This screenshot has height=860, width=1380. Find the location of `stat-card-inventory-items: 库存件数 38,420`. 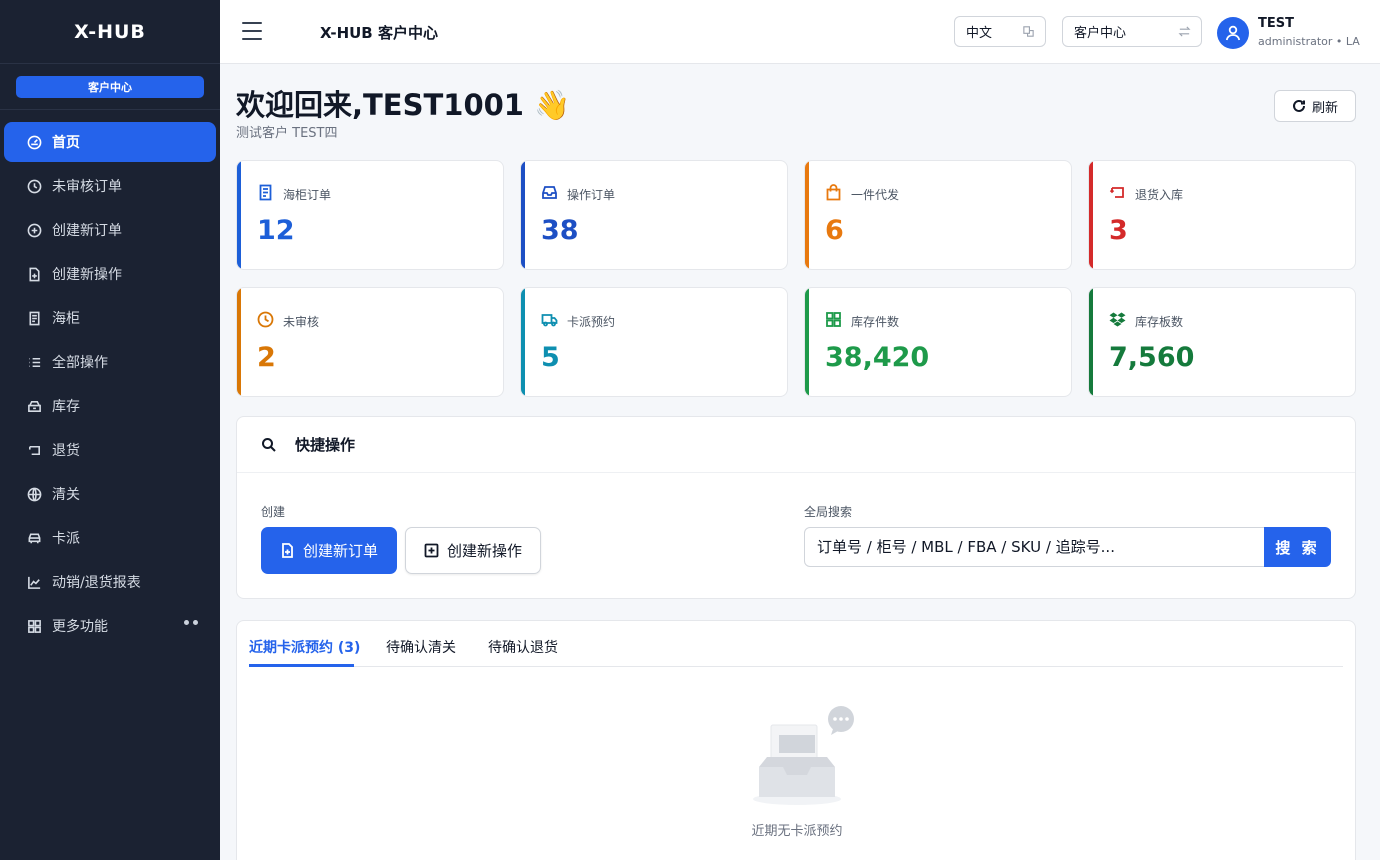

stat-card-inventory-items: 库存件数 38,420 is located at coordinates (938, 342).